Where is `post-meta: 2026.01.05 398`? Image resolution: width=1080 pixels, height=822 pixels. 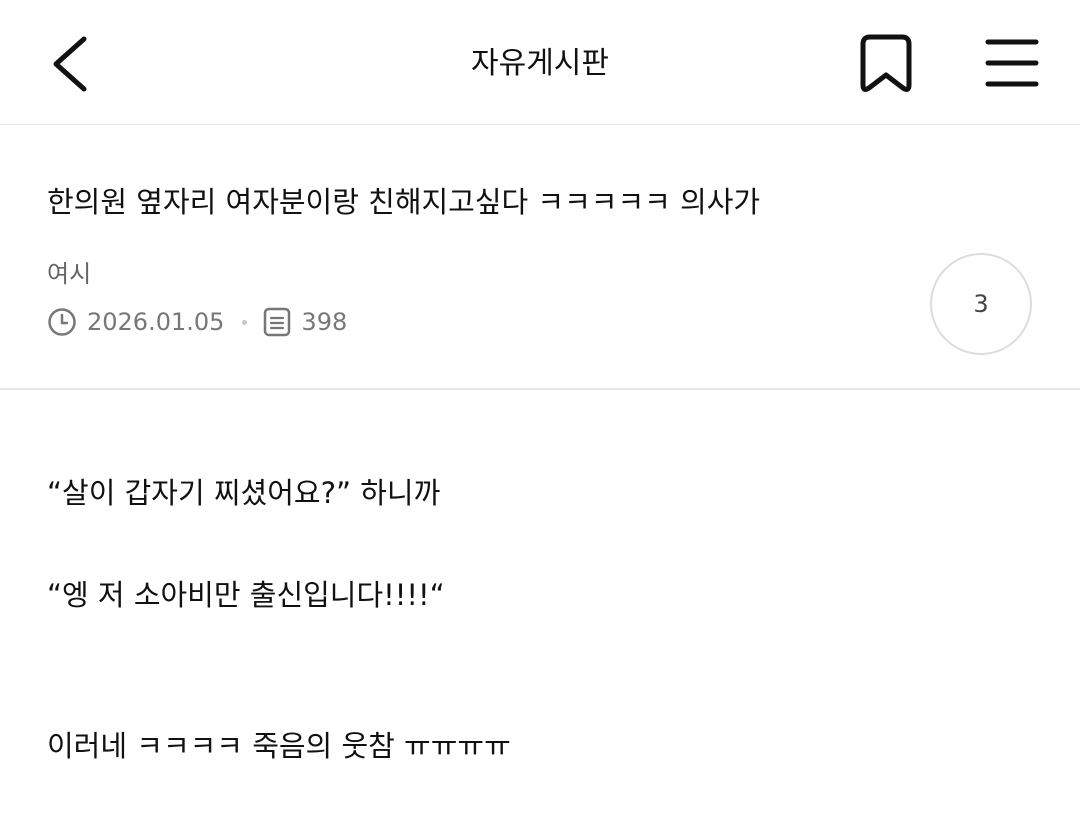
post-meta: 2026.01.05 398 is located at coordinates (197, 322).